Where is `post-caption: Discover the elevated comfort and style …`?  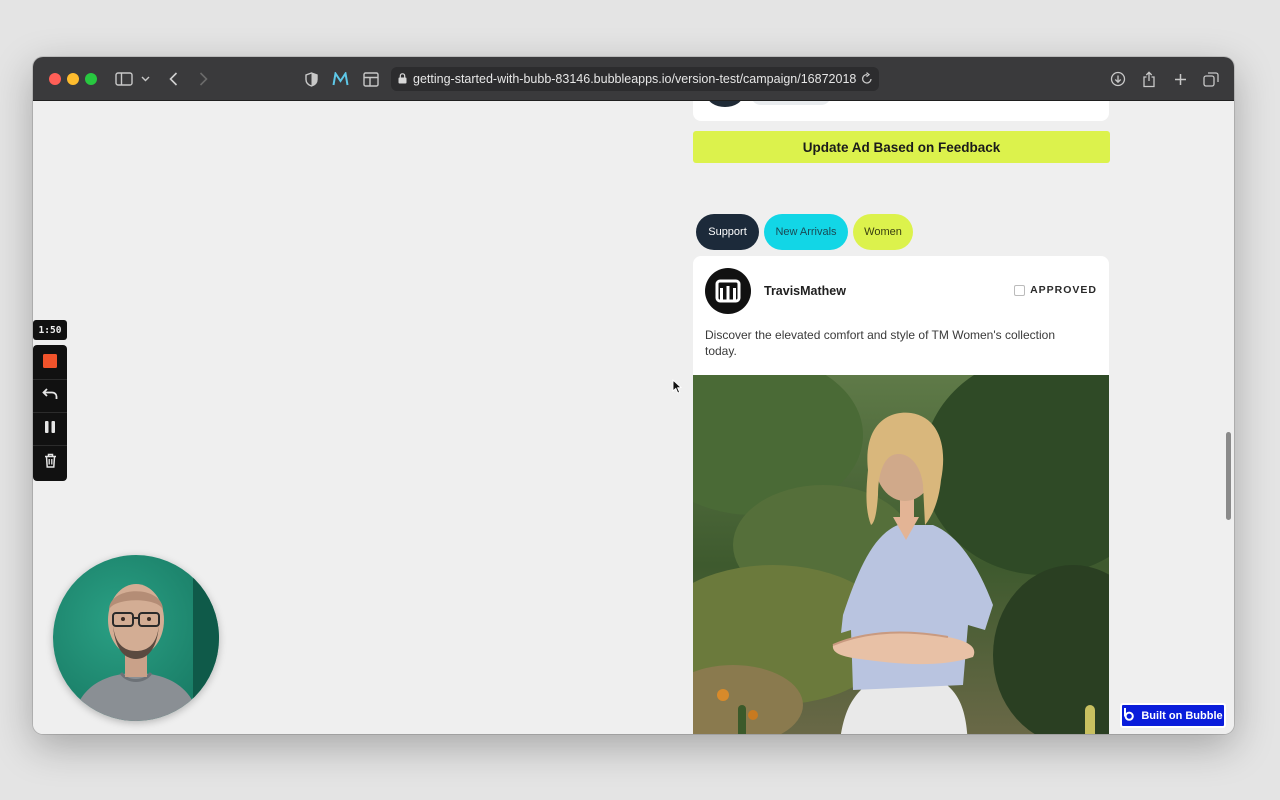
post-caption: Discover the elevated comfort and style … is located at coordinates (880, 343).